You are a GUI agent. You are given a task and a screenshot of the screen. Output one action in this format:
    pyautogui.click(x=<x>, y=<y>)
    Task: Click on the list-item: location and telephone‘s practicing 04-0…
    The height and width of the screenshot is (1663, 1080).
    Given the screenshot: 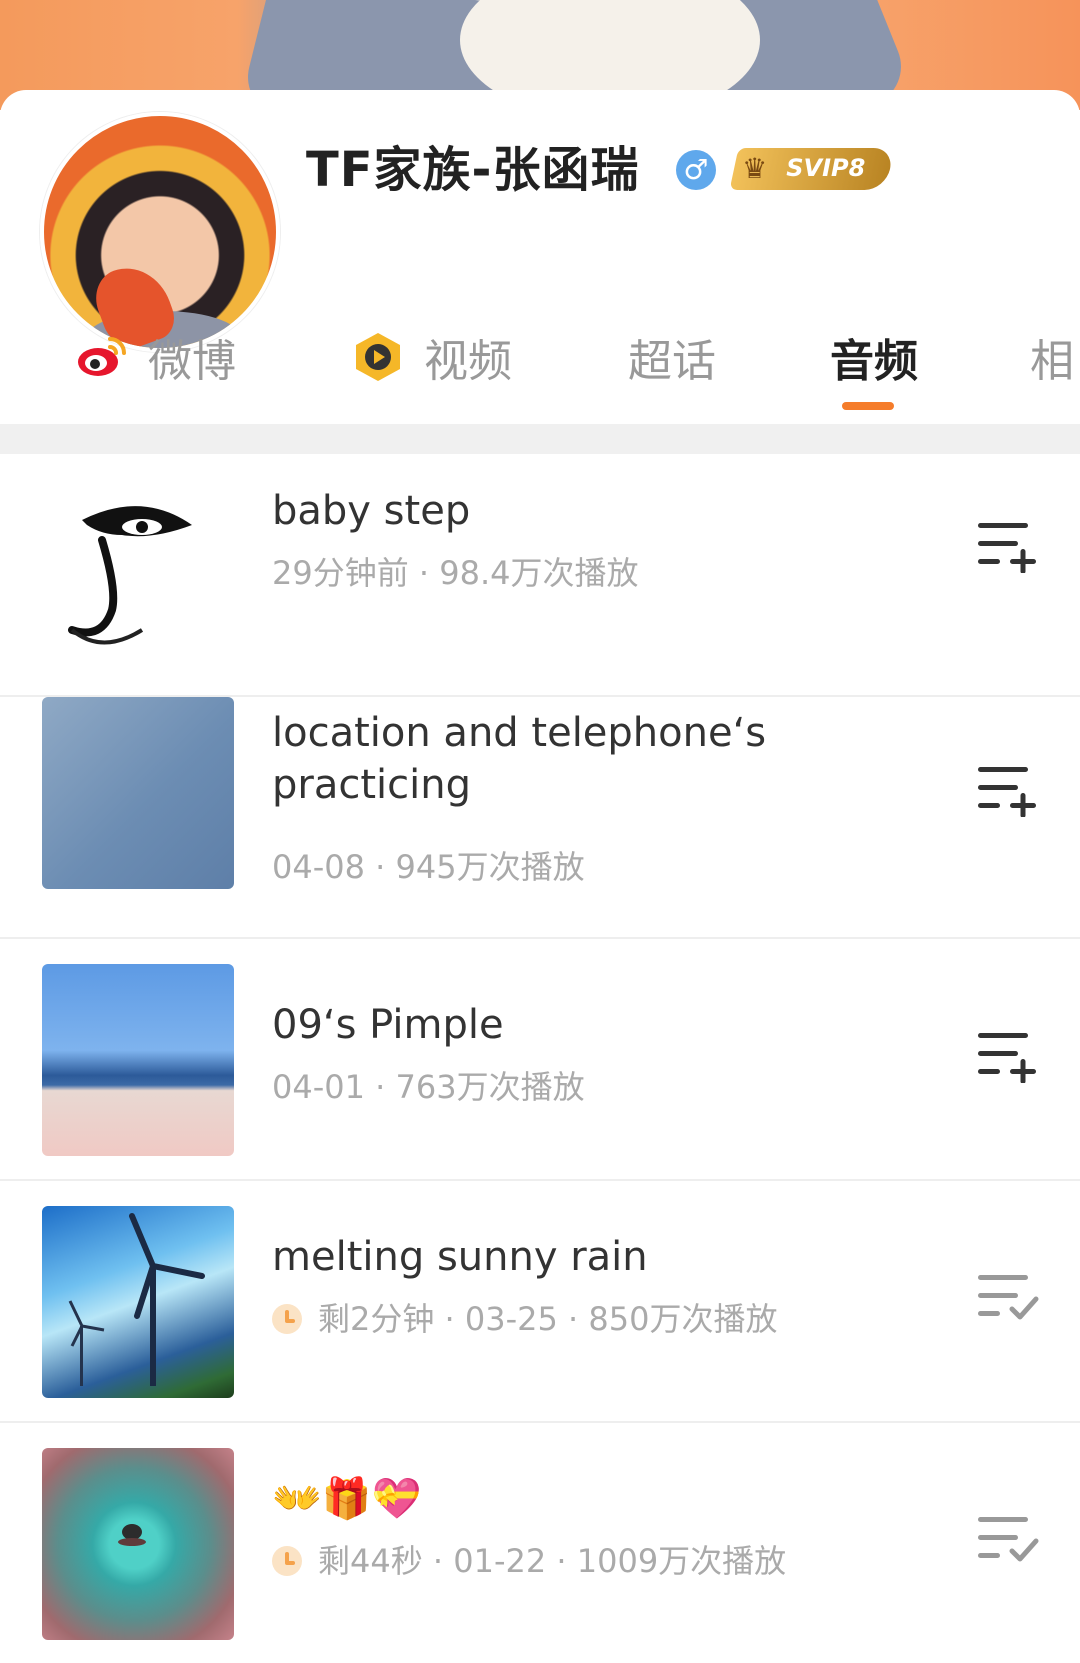 What is the action you would take?
    pyautogui.click(x=540, y=818)
    